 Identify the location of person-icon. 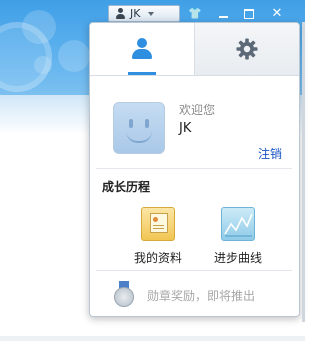
(142, 49).